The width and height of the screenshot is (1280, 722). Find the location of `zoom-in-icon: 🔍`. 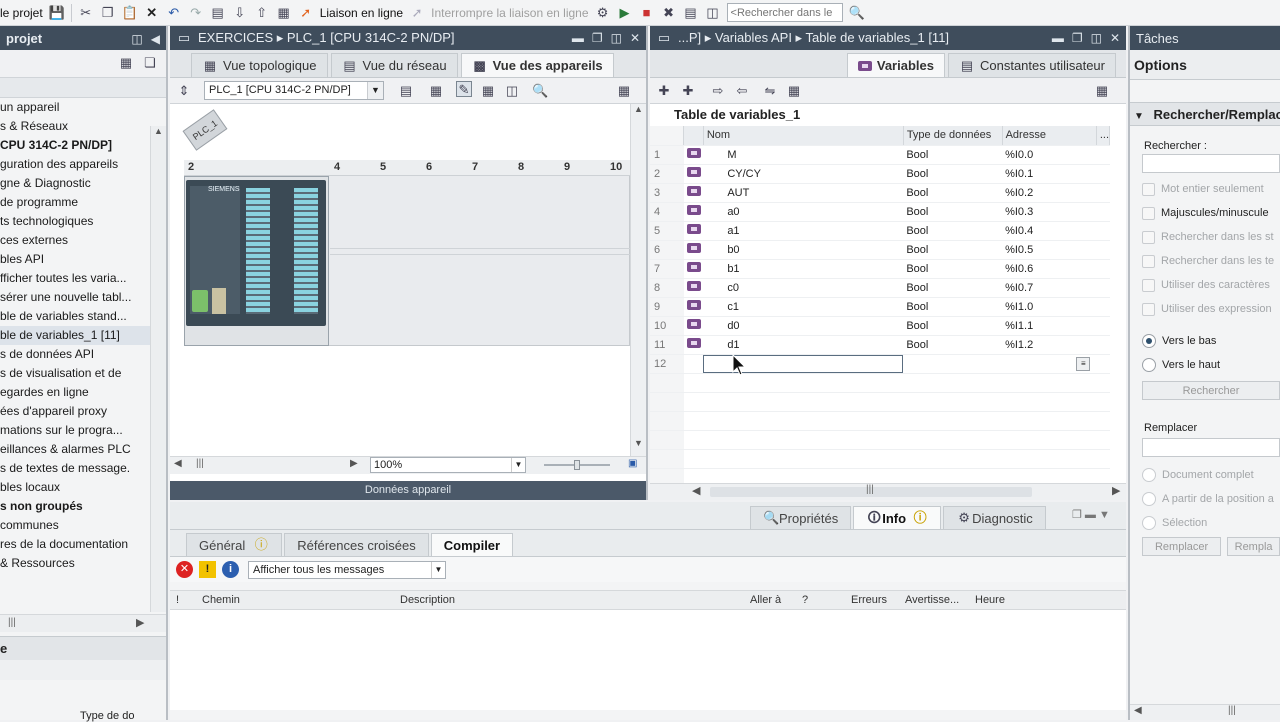

zoom-in-icon: 🔍 is located at coordinates (540, 91).